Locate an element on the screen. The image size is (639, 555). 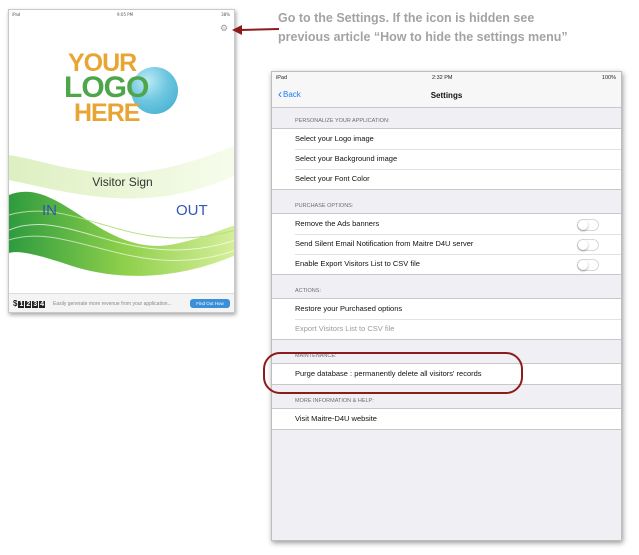
clock-label: 9:05 PM is located at coordinates (125, 14).